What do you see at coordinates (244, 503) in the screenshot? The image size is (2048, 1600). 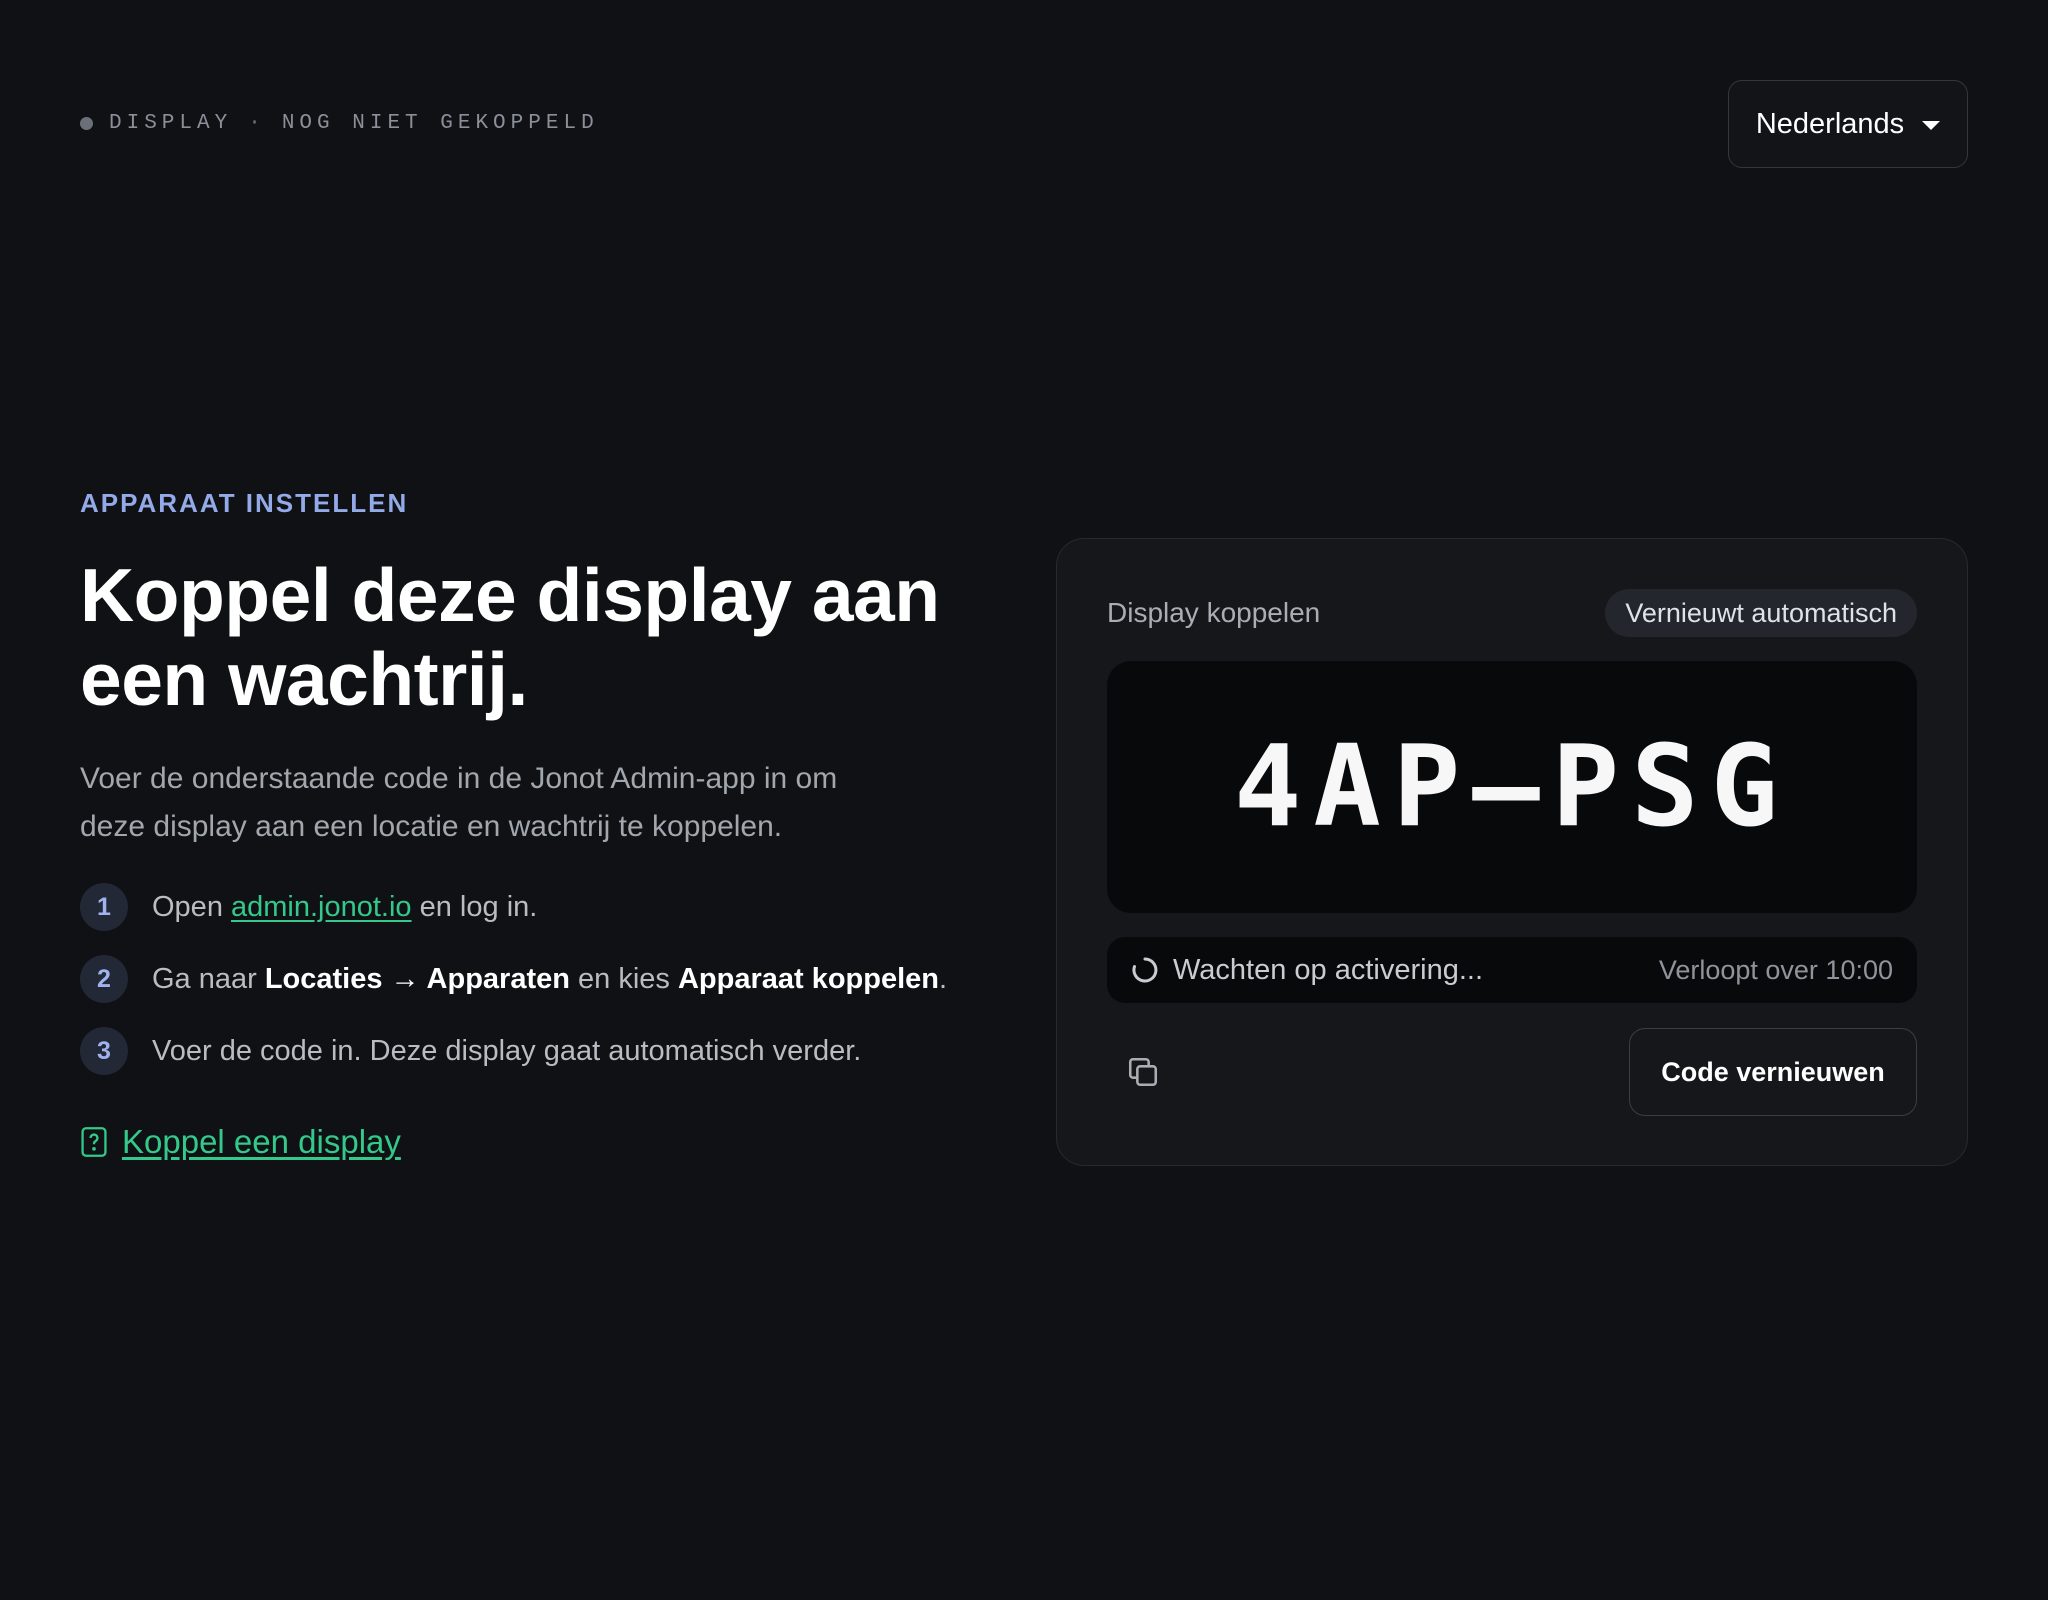 I see `eyebrow: APPARAAT INSTELLEN` at bounding box center [244, 503].